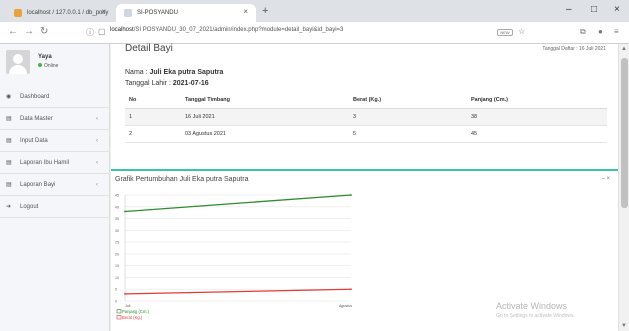 The width and height of the screenshot is (629, 331). I want to click on x-tick-label: Juli, so click(128, 306).